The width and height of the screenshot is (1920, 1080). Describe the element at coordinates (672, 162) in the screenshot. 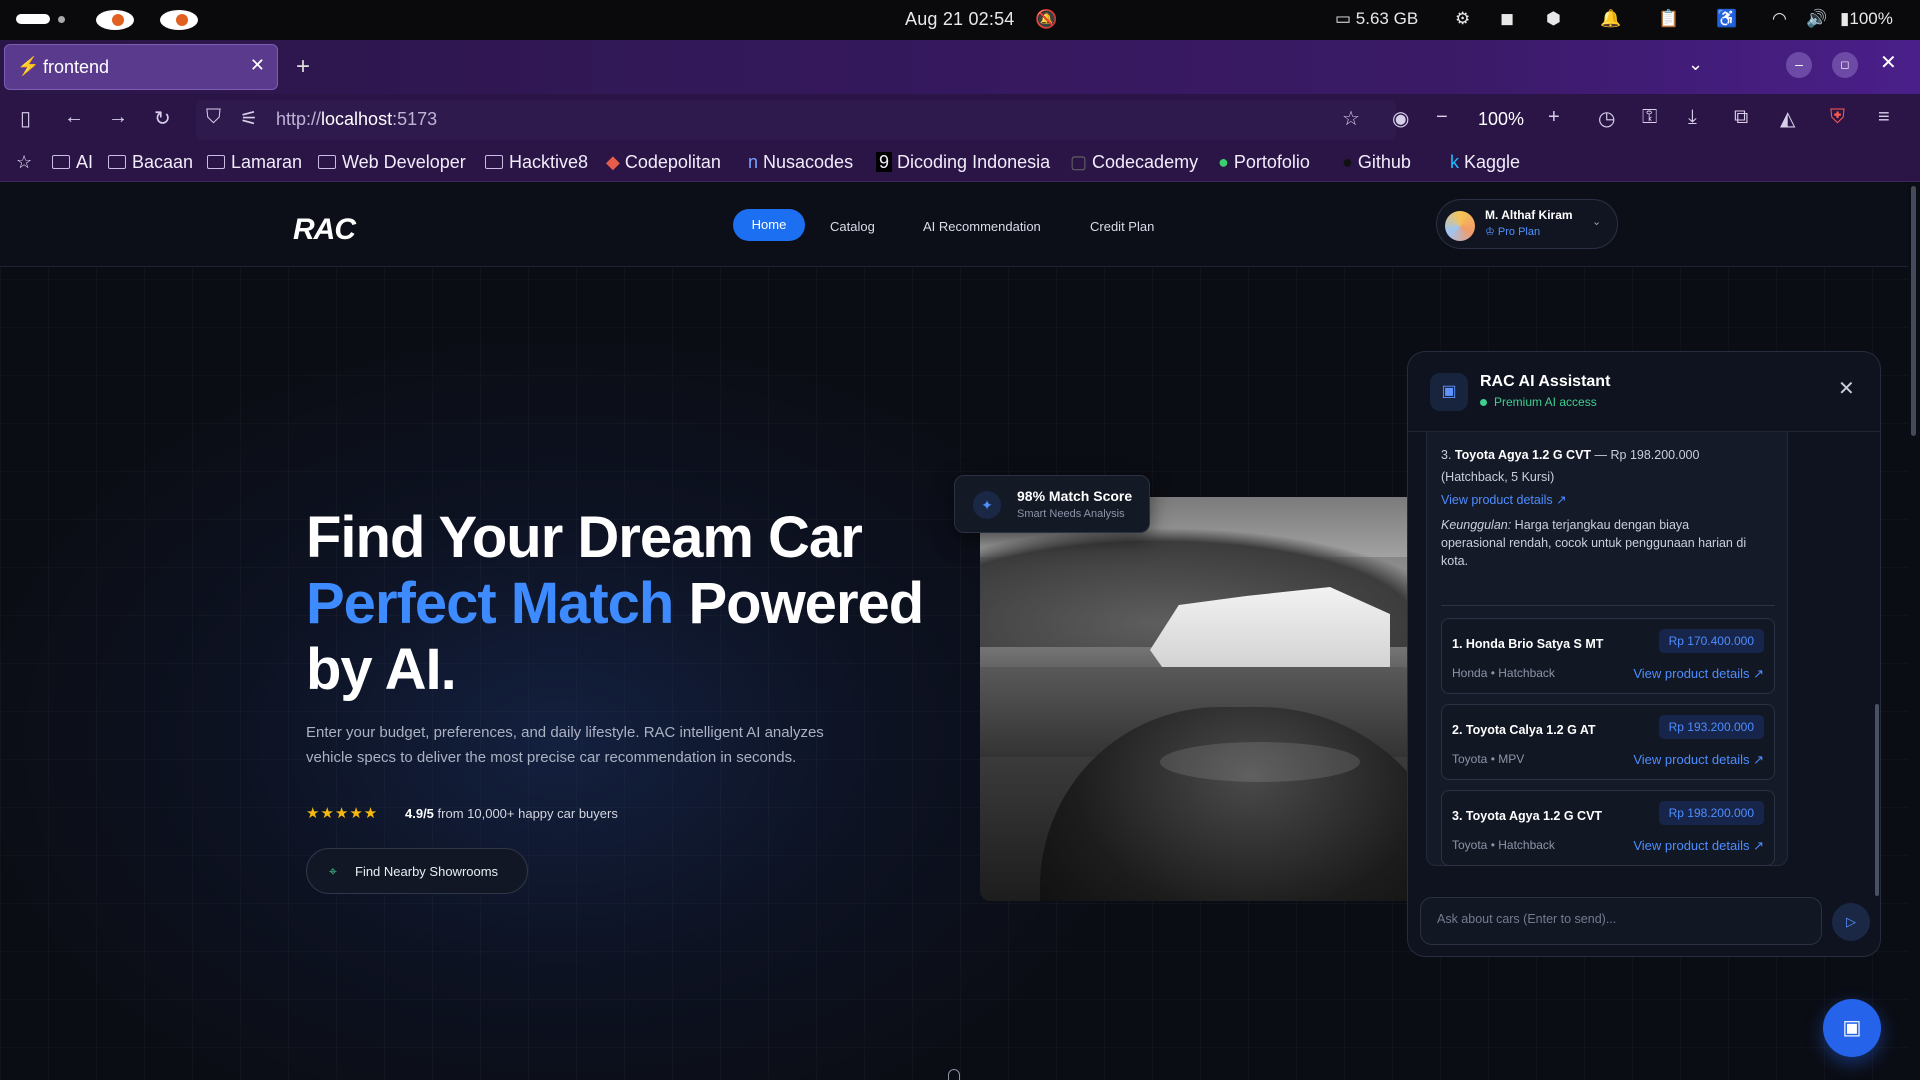

I see `bookmark-label: Codepolitan` at that location.